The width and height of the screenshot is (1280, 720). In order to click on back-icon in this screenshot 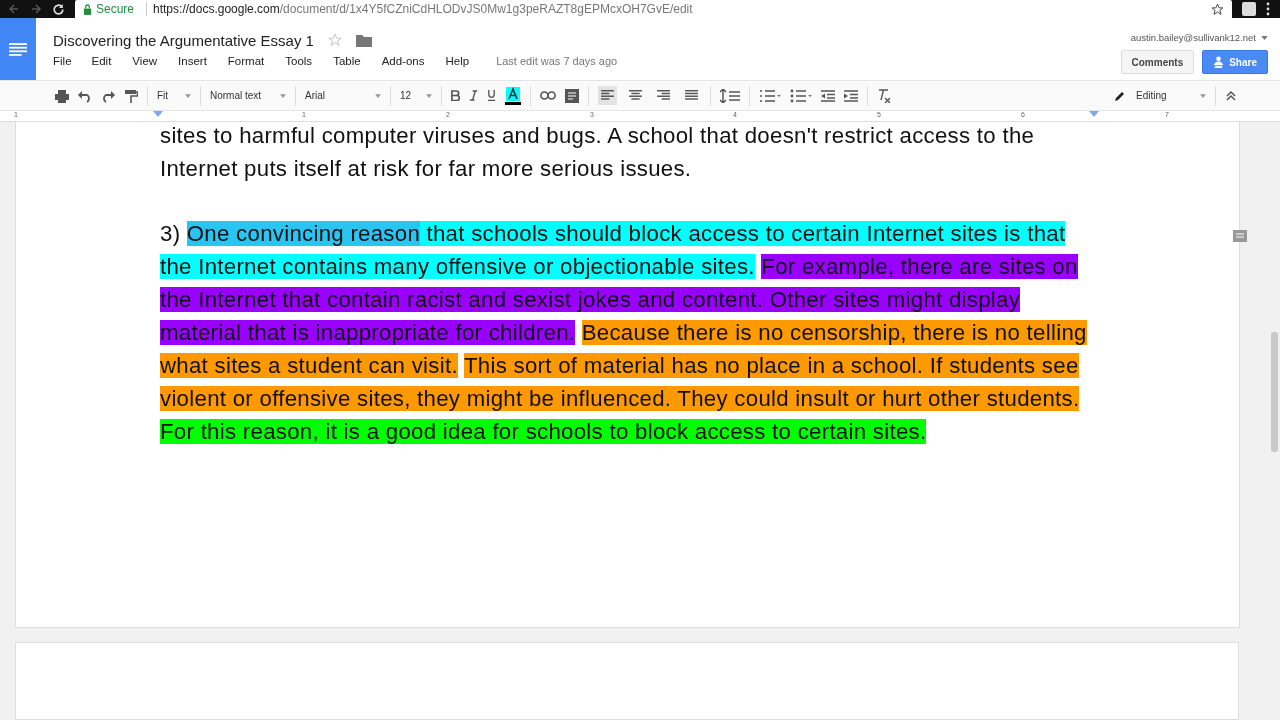, I will do `click(14, 9)`.